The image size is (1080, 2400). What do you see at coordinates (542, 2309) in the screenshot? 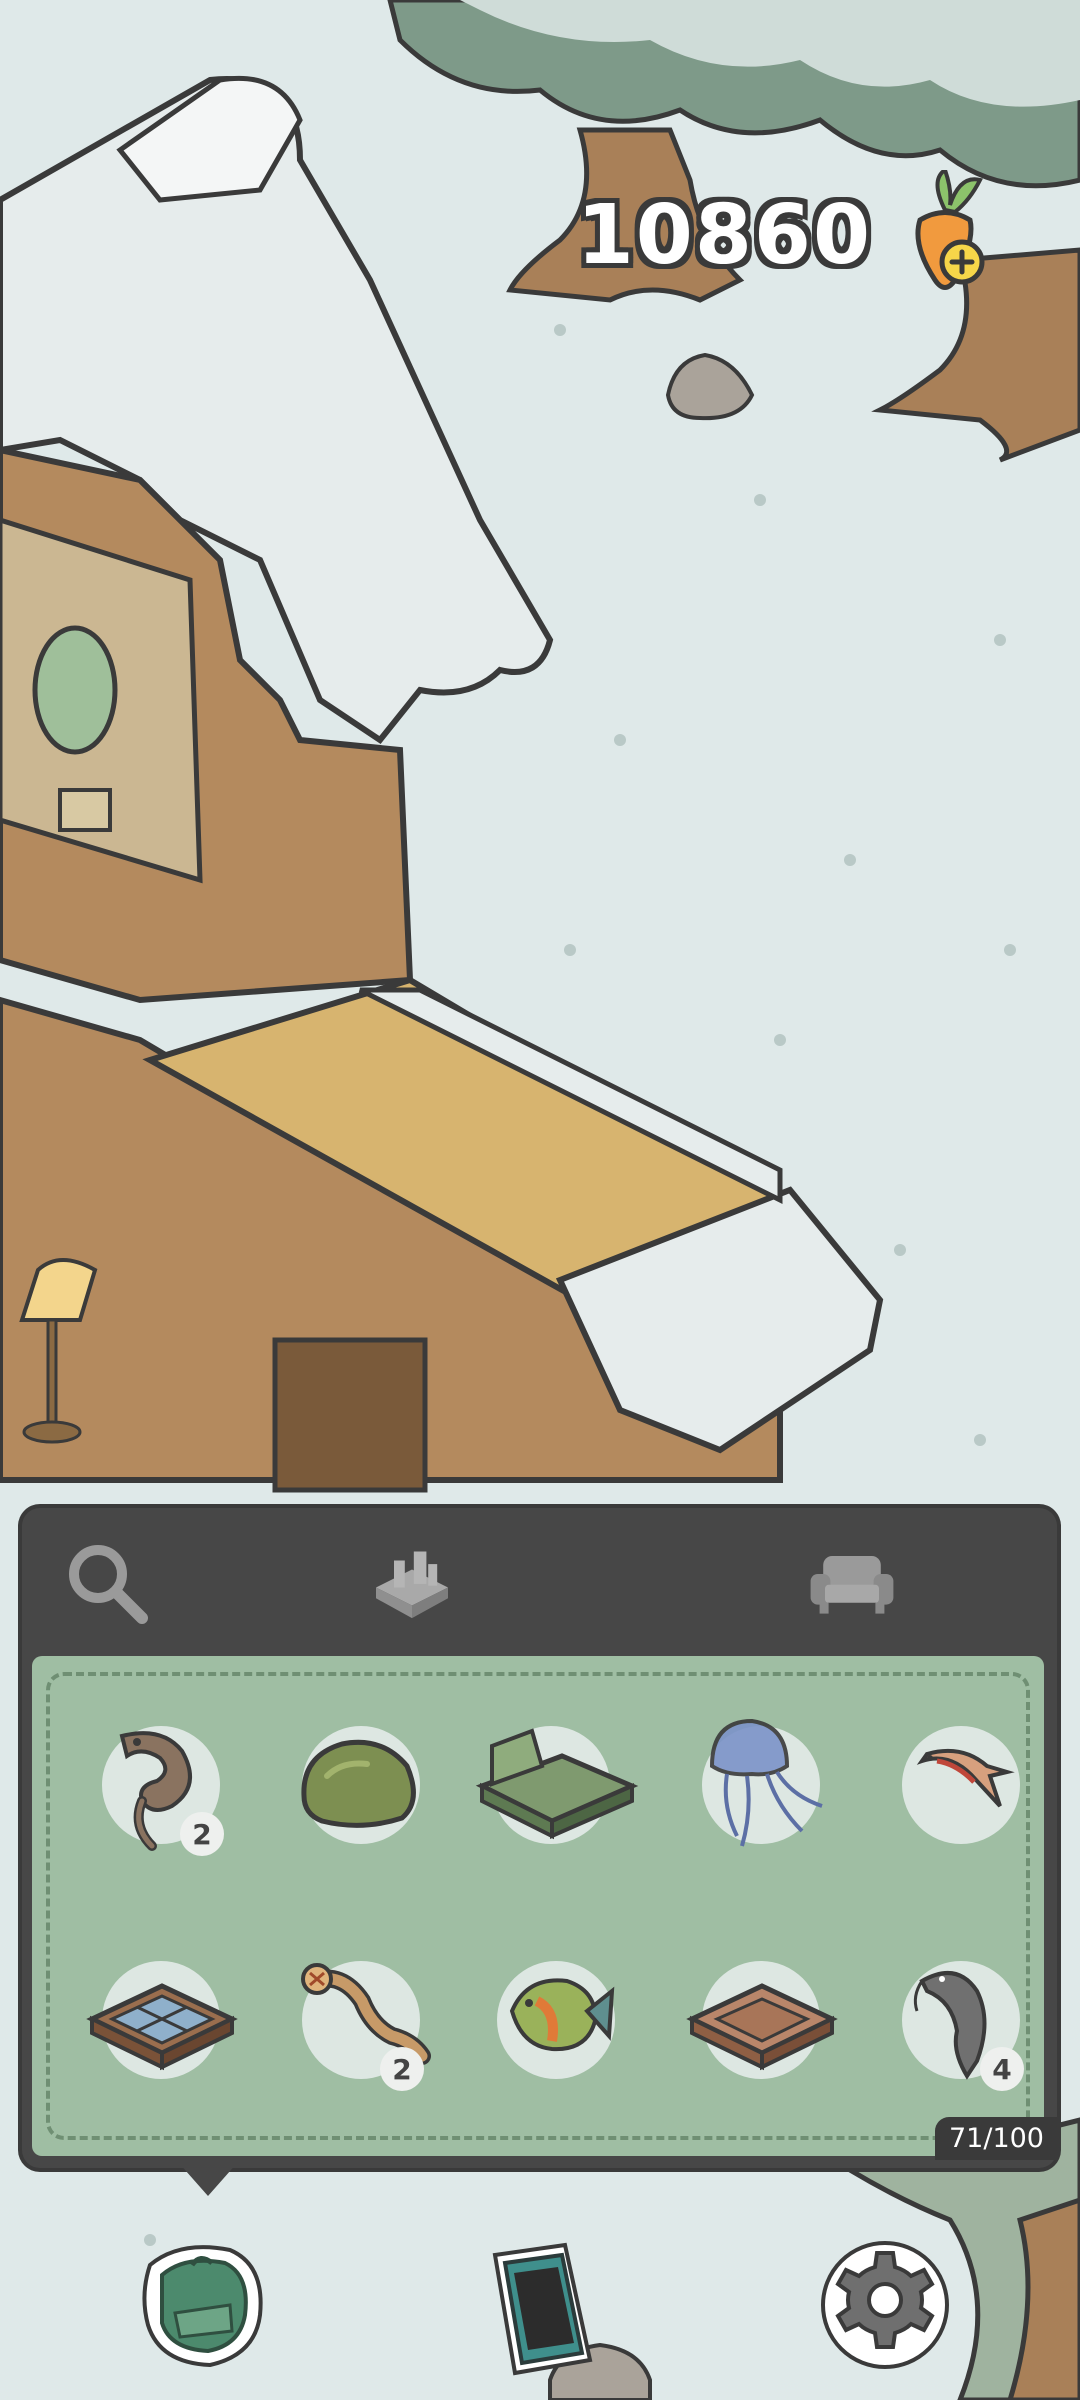
I see `phone-icon` at bounding box center [542, 2309].